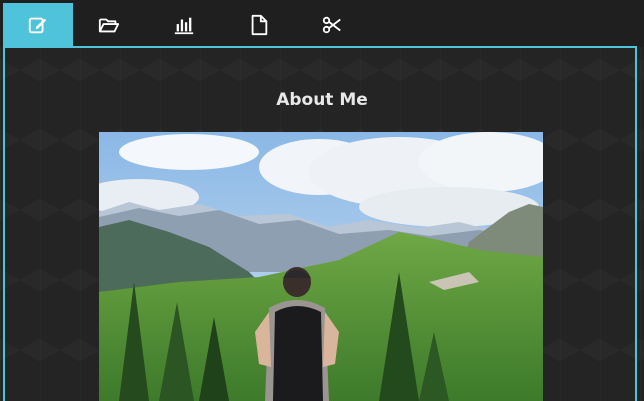  I want to click on folder-open-icon, so click(109, 25).